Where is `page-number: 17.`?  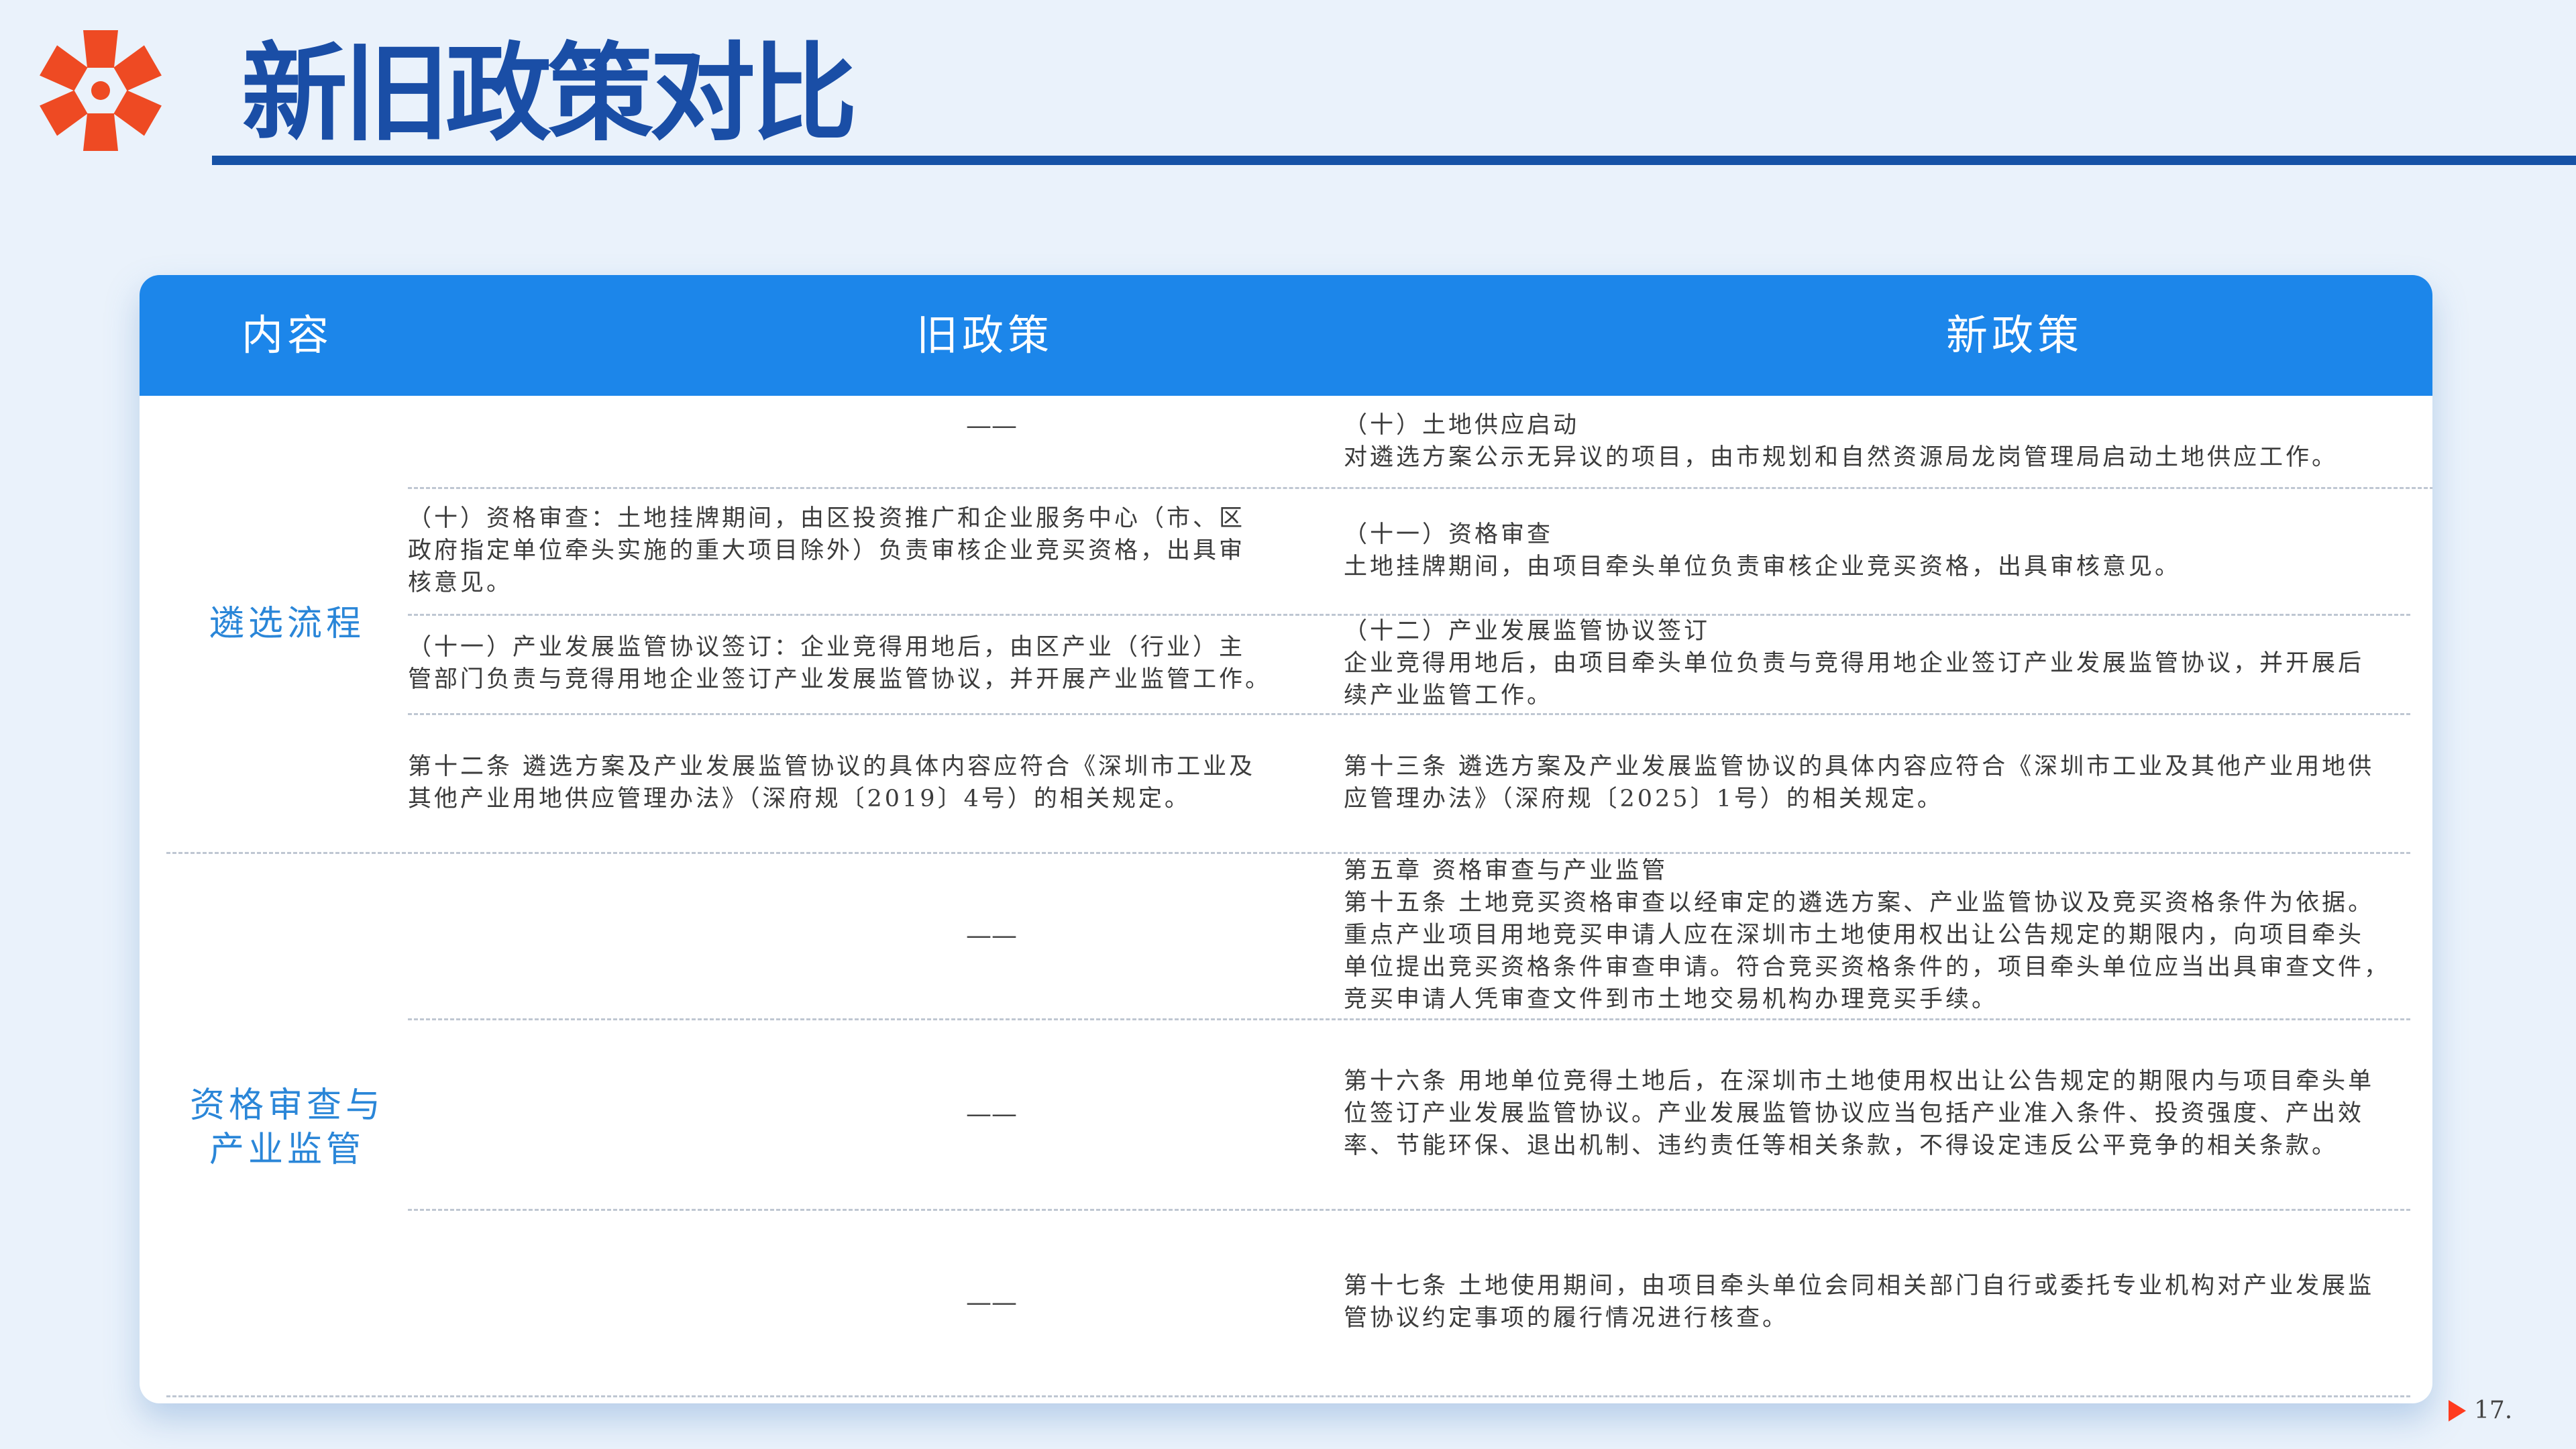 page-number: 17. is located at coordinates (2480, 1410).